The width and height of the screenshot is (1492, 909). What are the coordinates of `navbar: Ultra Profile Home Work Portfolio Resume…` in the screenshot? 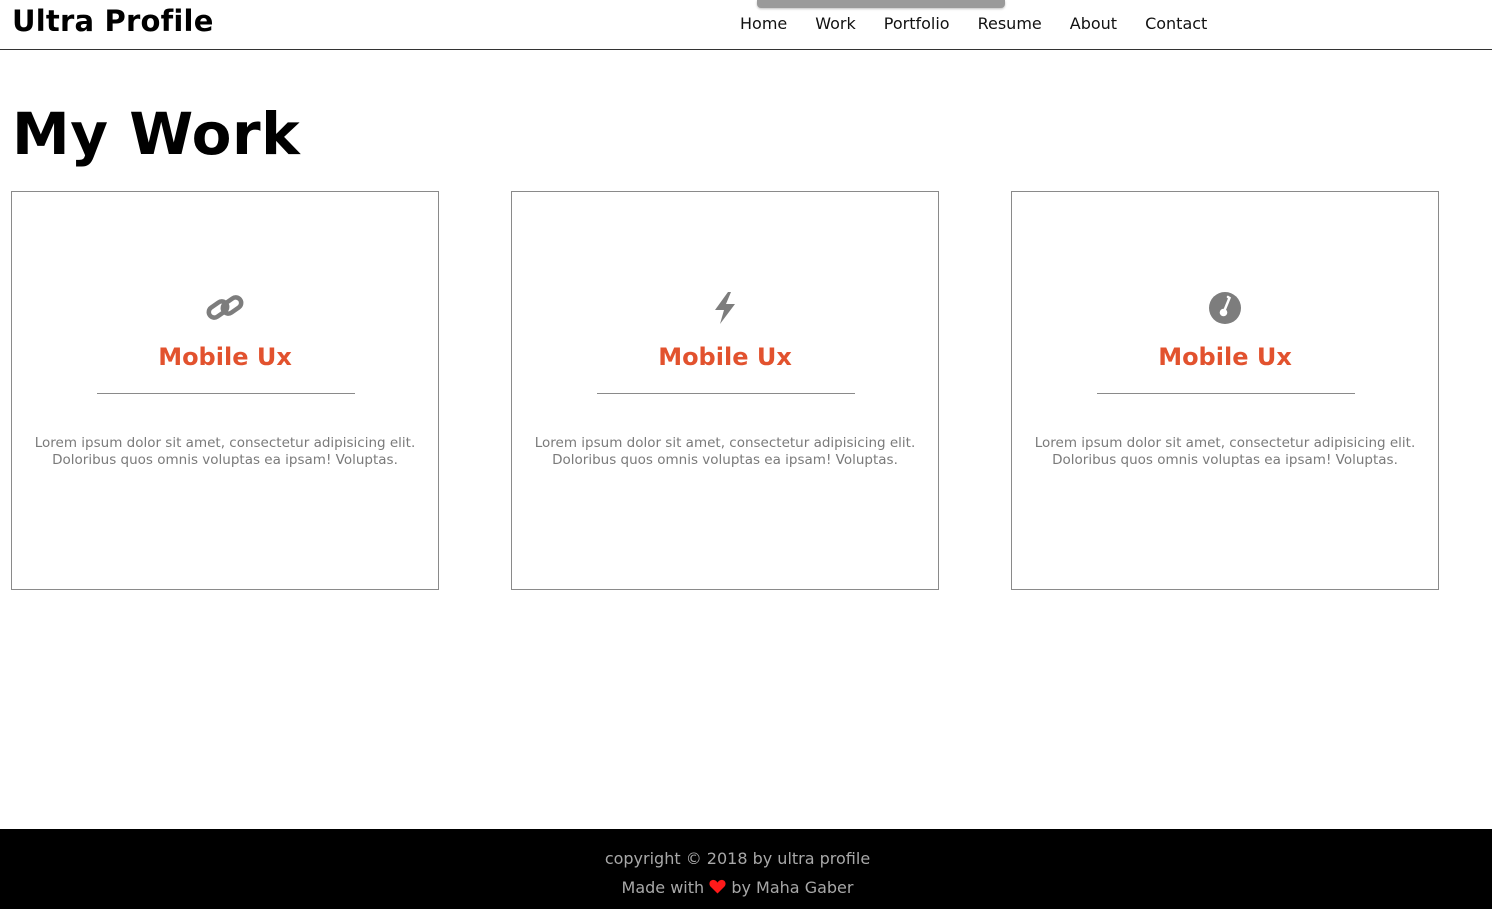 It's located at (746, 25).